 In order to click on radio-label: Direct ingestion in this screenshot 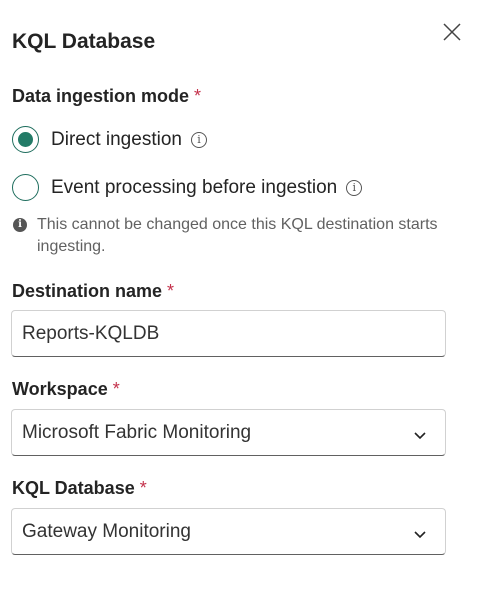, I will do `click(116, 139)`.